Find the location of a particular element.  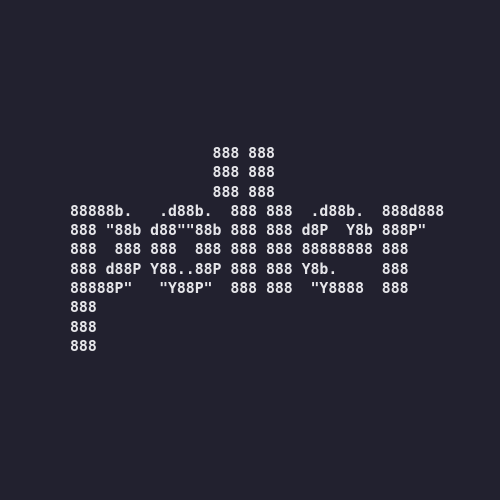

ascii-art-line: 888 "88b d88""88b 888 888 d8P Y8b 888P" is located at coordinates (248, 231).